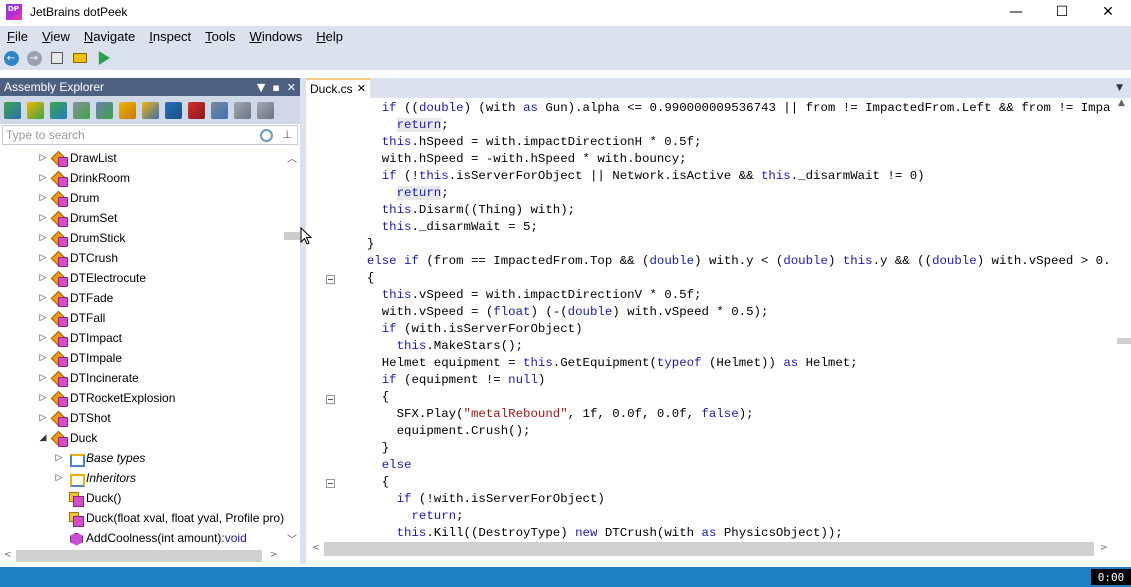 The height and width of the screenshot is (587, 1131). What do you see at coordinates (81, 238) in the screenshot?
I see `tree-item-drumstick: ▷ DrumStick` at bounding box center [81, 238].